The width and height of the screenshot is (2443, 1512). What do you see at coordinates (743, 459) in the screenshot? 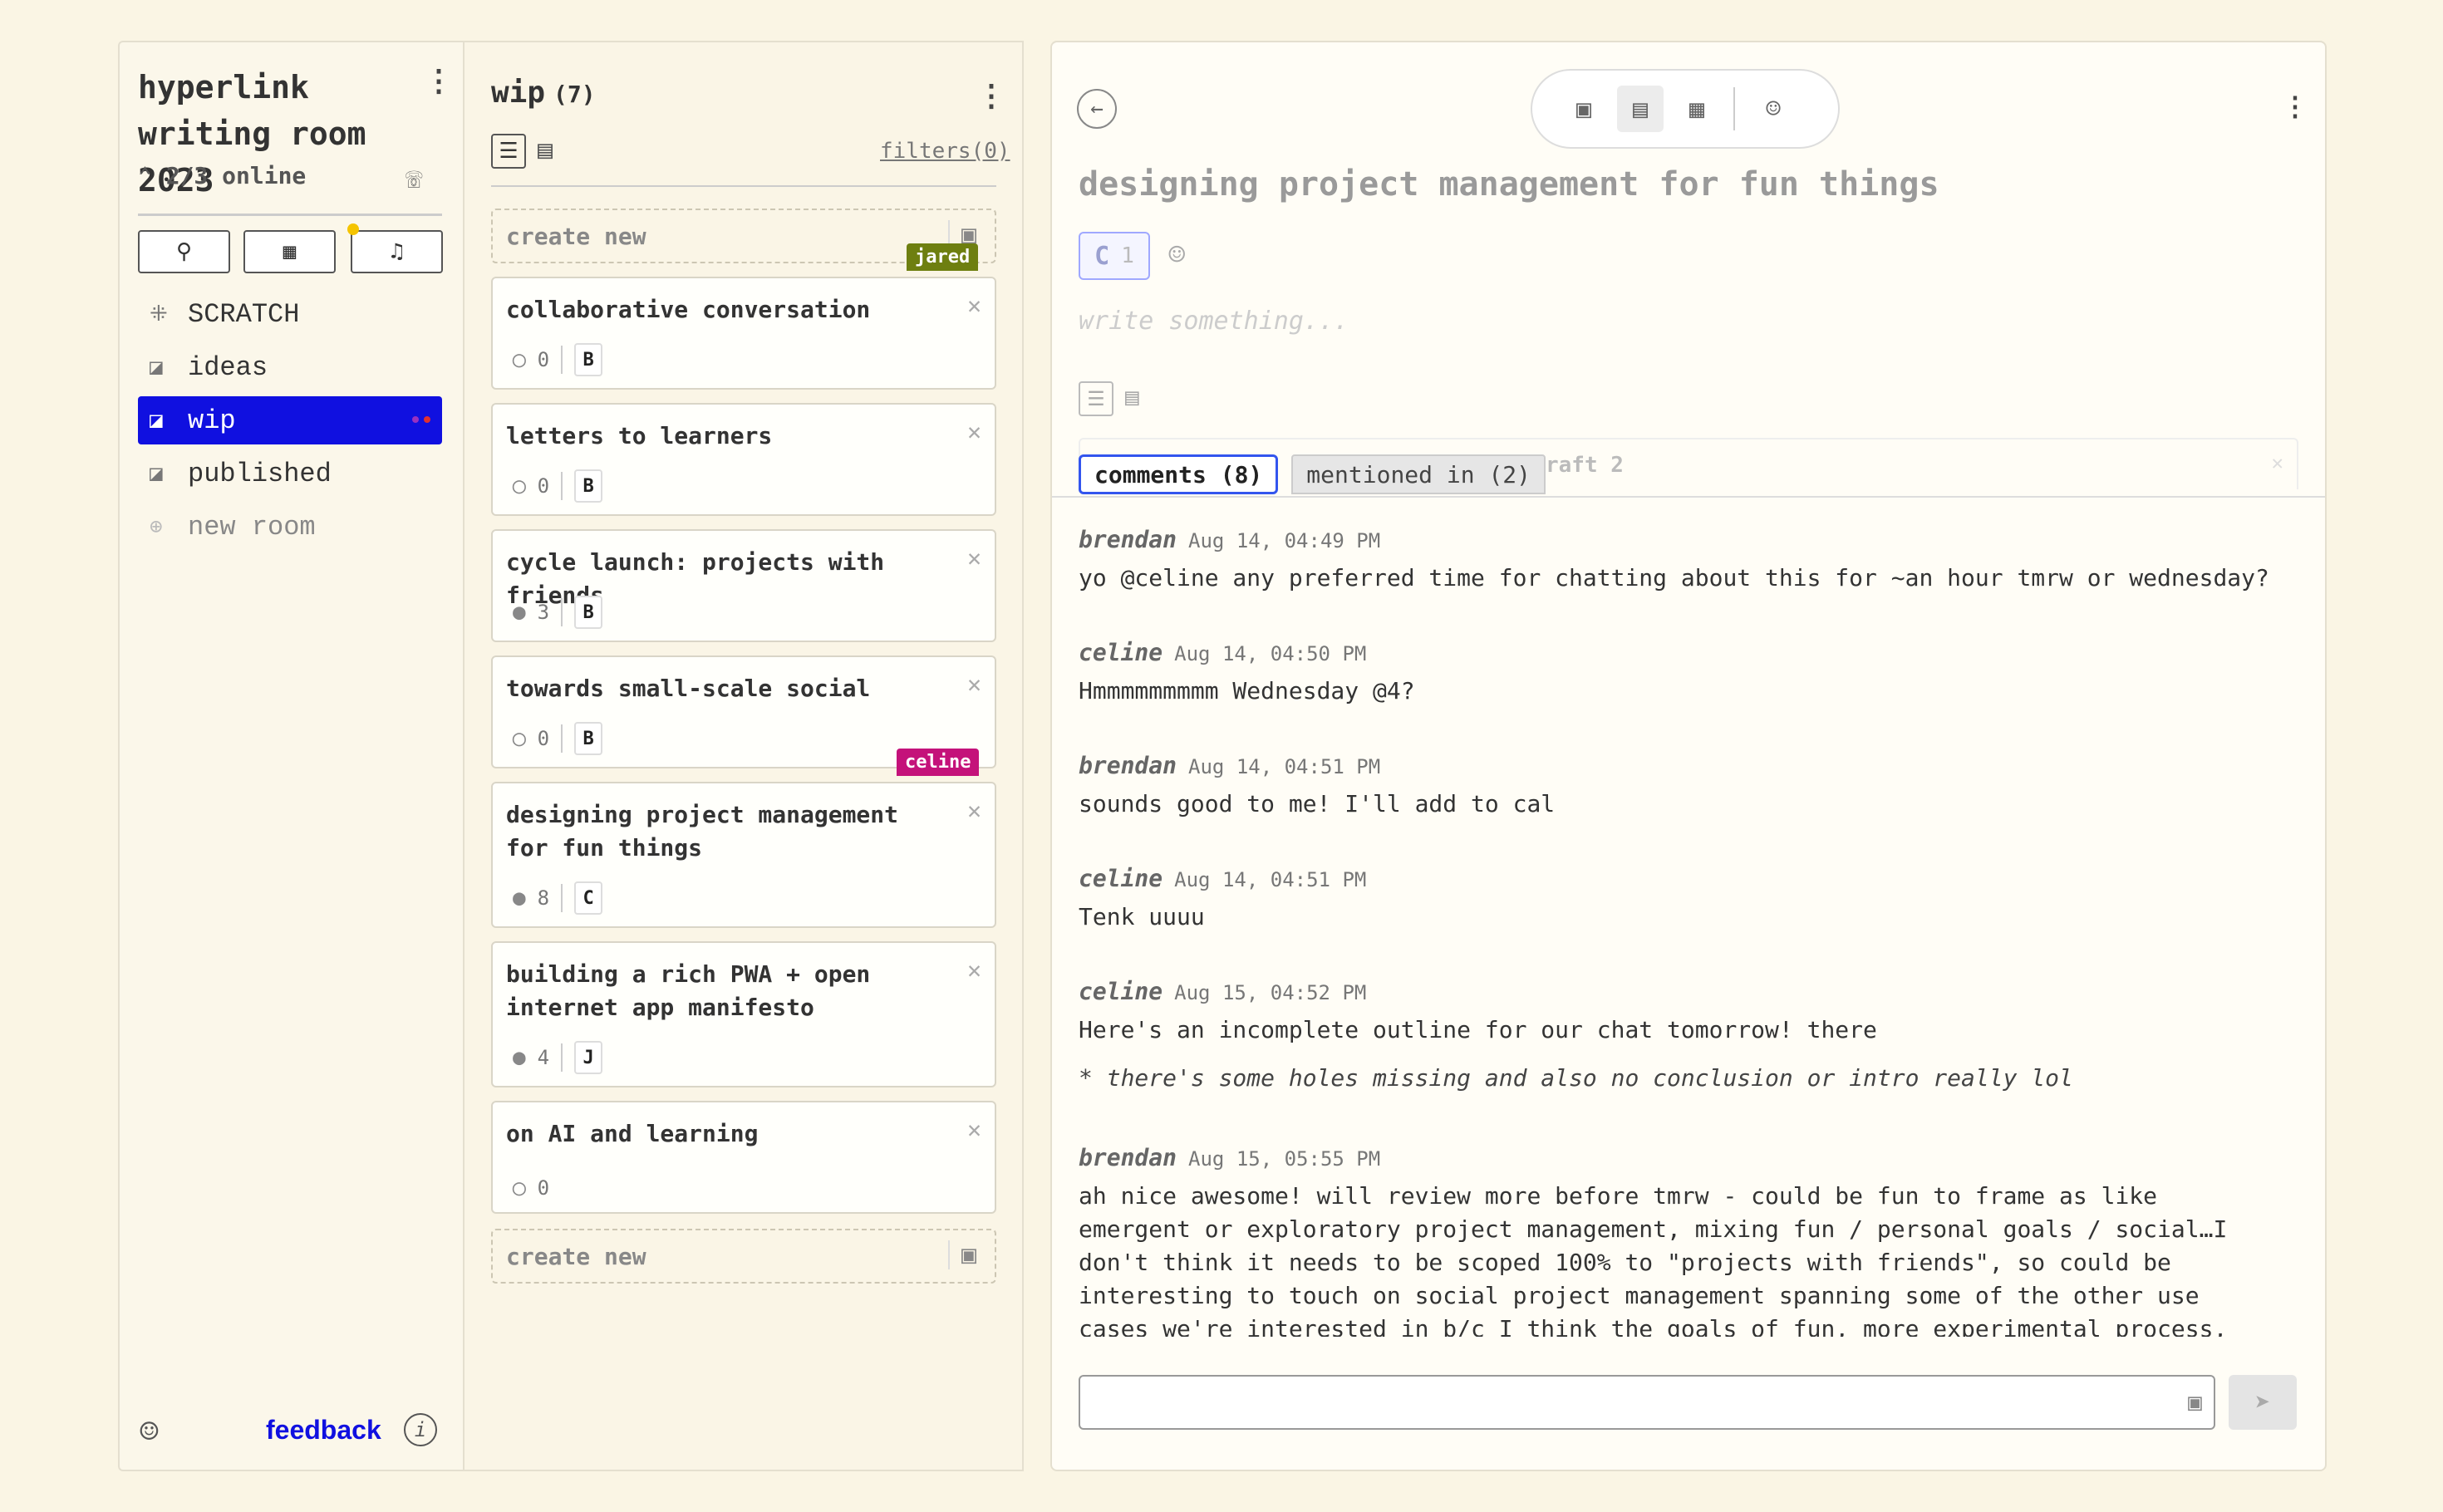
I see `list-item: letters to learners ✕ ◯ 0 B` at bounding box center [743, 459].